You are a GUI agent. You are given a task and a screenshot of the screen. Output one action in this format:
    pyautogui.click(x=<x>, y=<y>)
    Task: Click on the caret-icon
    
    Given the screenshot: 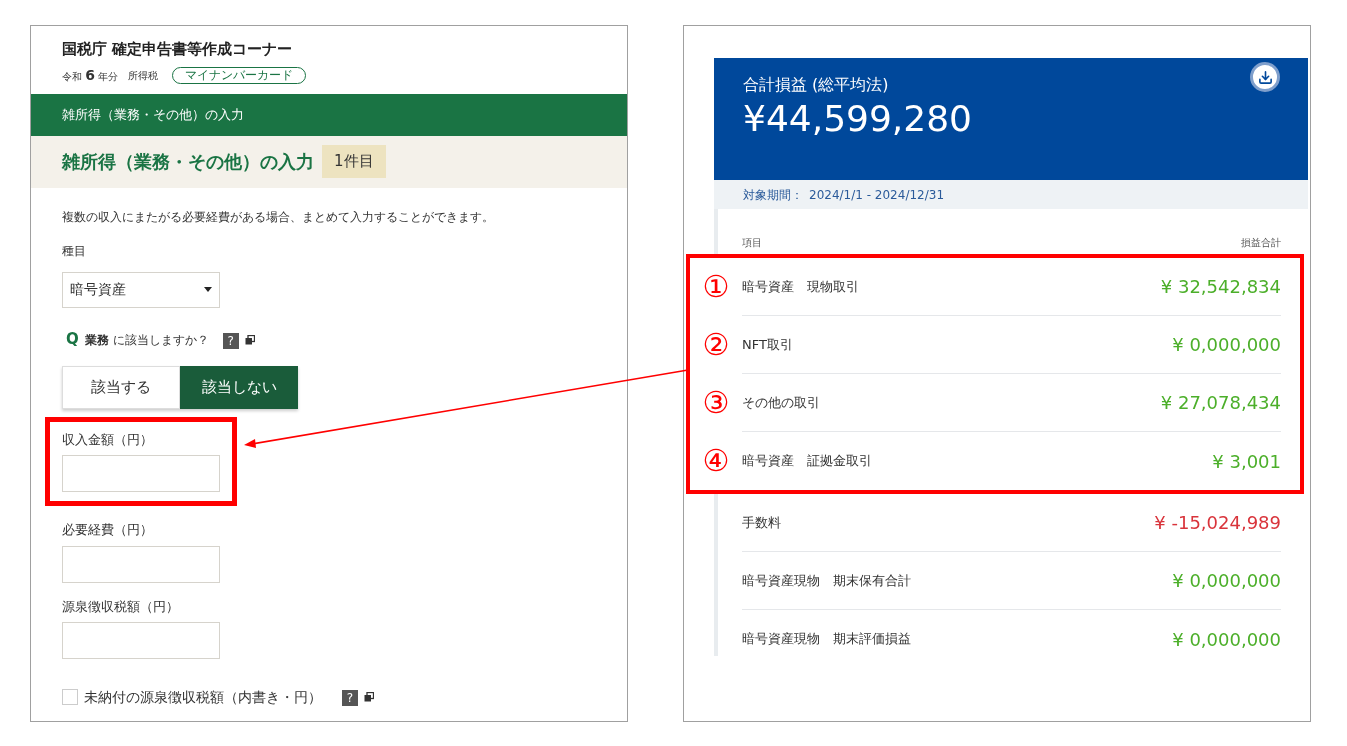 What is the action you would take?
    pyautogui.click(x=208, y=289)
    